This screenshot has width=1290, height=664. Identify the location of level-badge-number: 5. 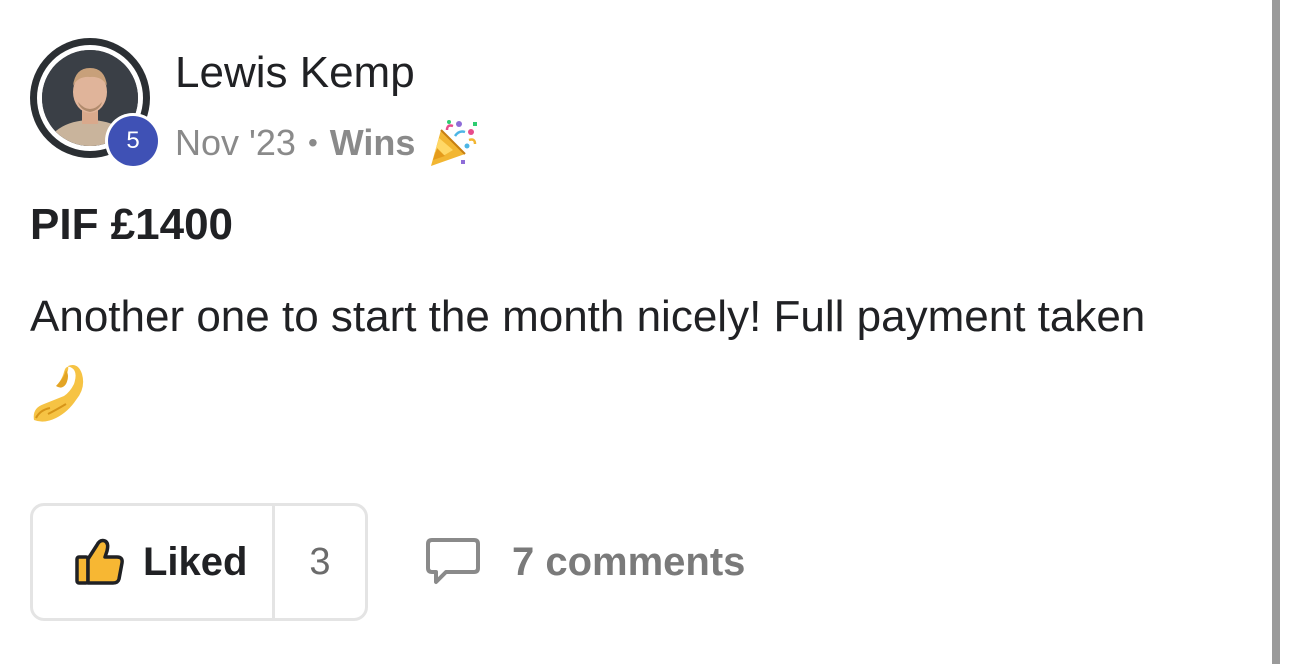
(133, 141).